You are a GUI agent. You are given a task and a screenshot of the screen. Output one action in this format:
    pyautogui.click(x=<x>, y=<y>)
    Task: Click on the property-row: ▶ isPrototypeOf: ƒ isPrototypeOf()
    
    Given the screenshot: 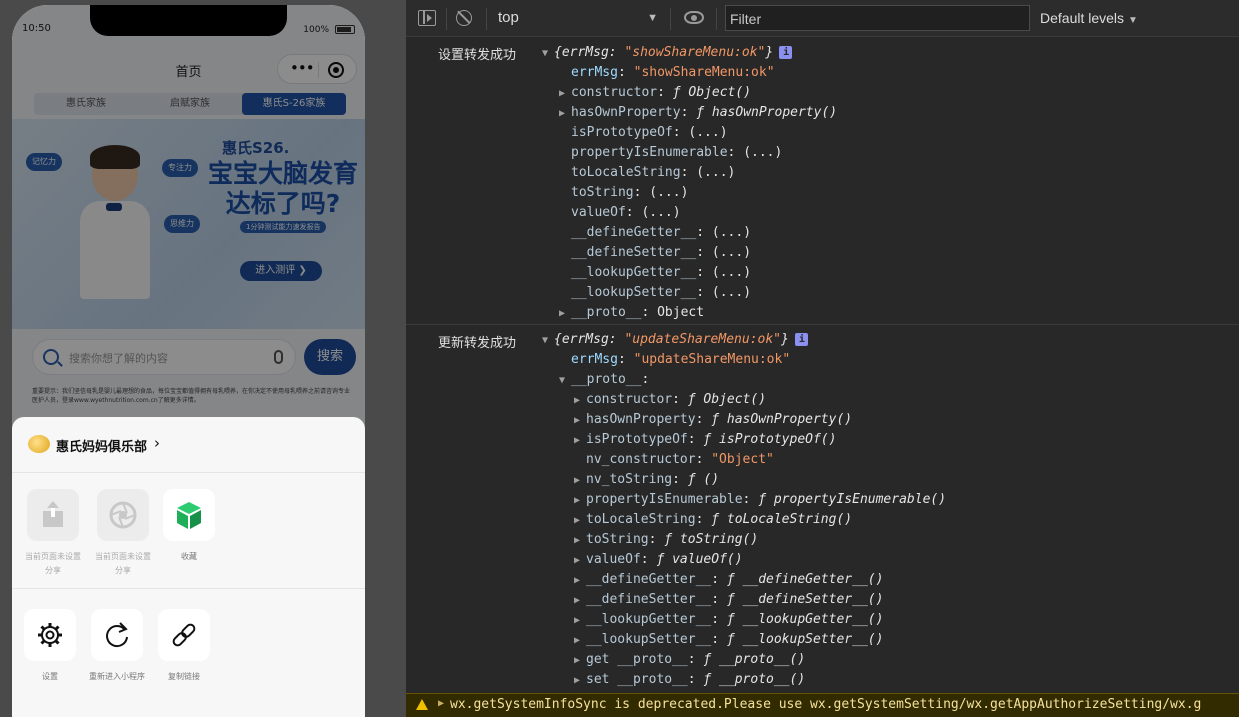 What is the action you would take?
    pyautogui.click(x=705, y=440)
    